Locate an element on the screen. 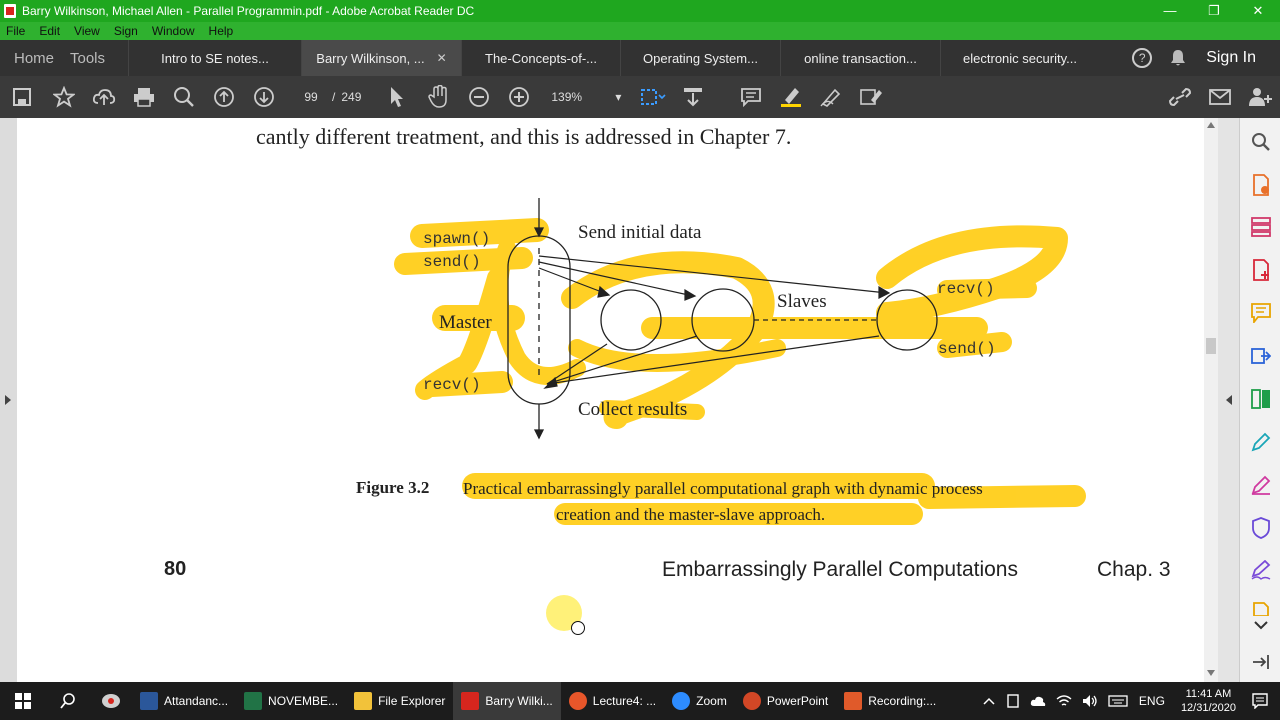 The height and width of the screenshot is (720, 1280). fit-page-icon is located at coordinates (653, 97).